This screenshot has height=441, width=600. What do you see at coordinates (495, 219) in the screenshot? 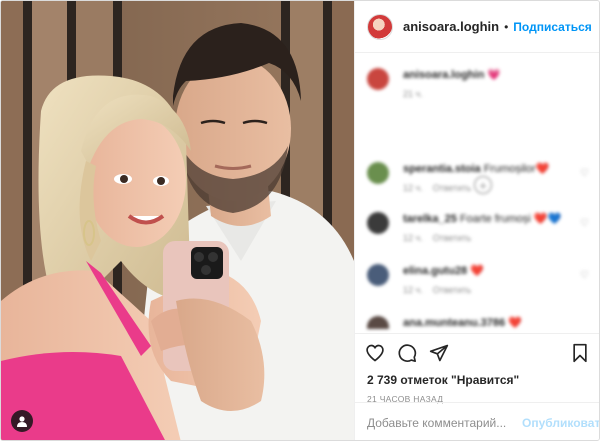
I see `comment-text: Foarte frumoși` at bounding box center [495, 219].